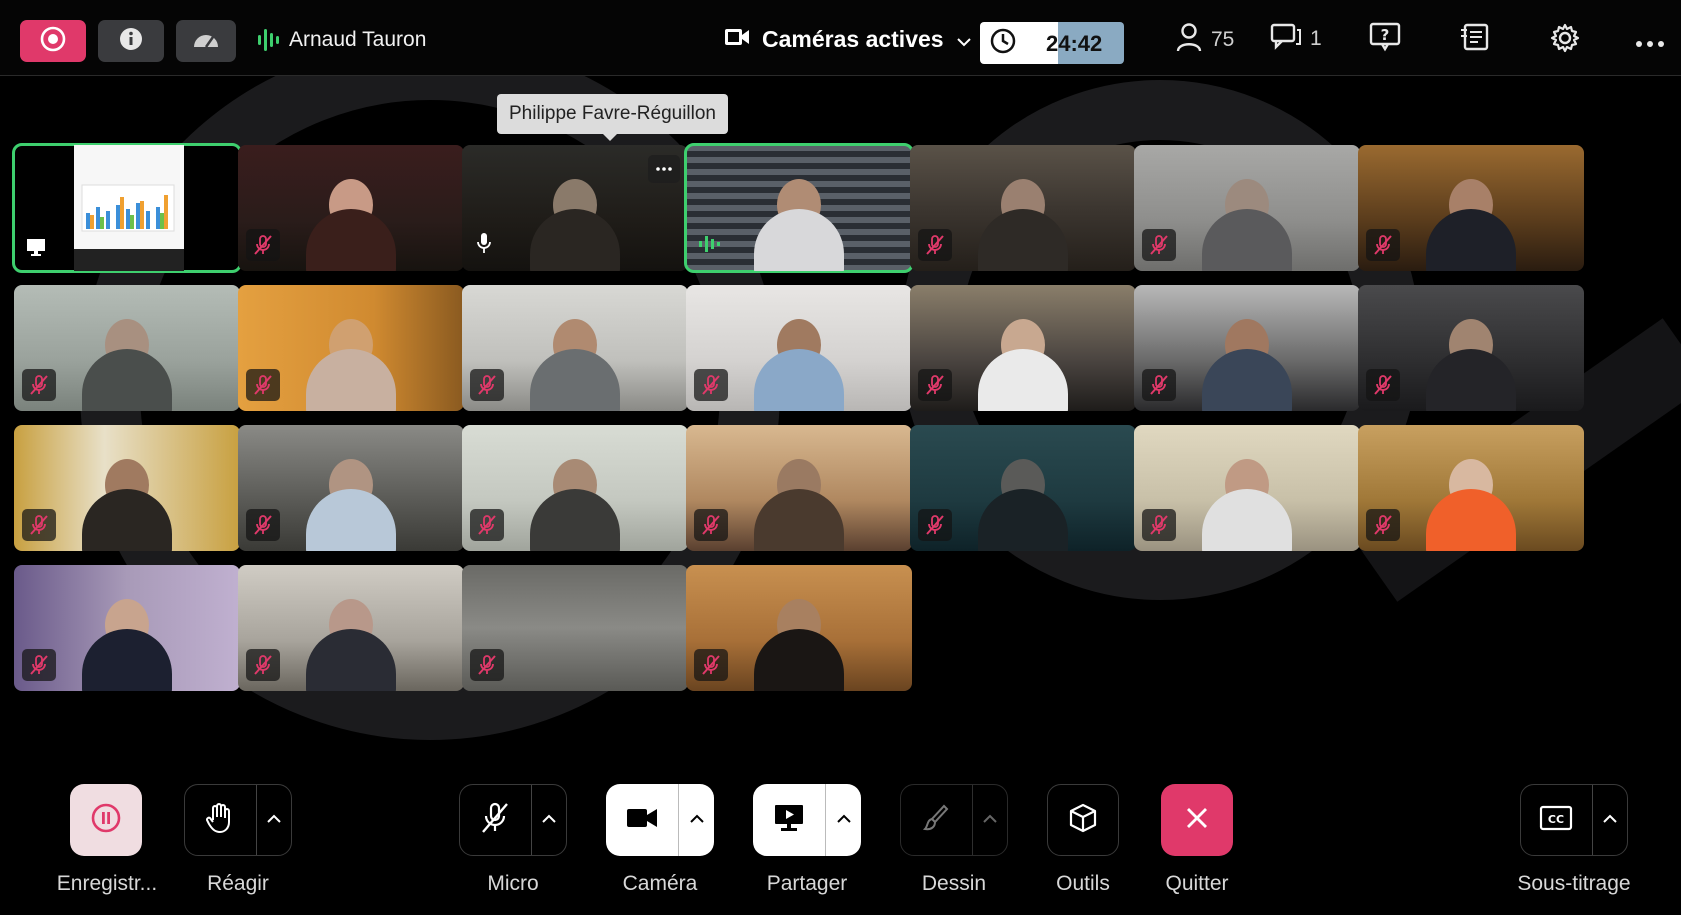 This screenshot has width=1681, height=915. What do you see at coordinates (660, 820) in the screenshot?
I see `camera-button` at bounding box center [660, 820].